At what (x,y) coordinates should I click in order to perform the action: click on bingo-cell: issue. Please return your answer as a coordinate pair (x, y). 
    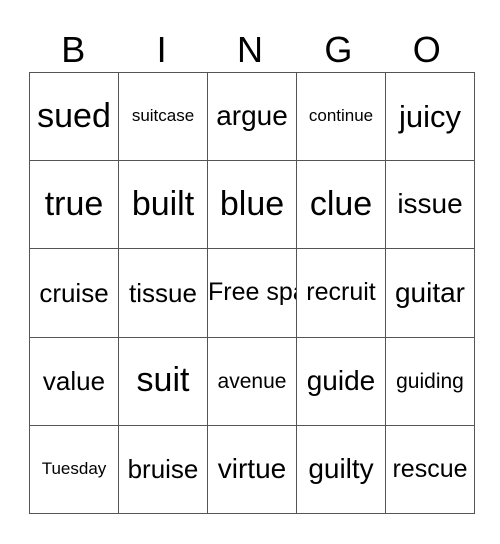
    Looking at the image, I should click on (430, 205).